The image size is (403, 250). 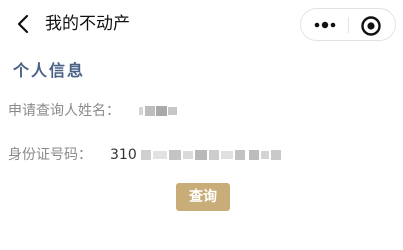 I want to click on id-number-label: 身份证号码：, so click(x=50, y=155).